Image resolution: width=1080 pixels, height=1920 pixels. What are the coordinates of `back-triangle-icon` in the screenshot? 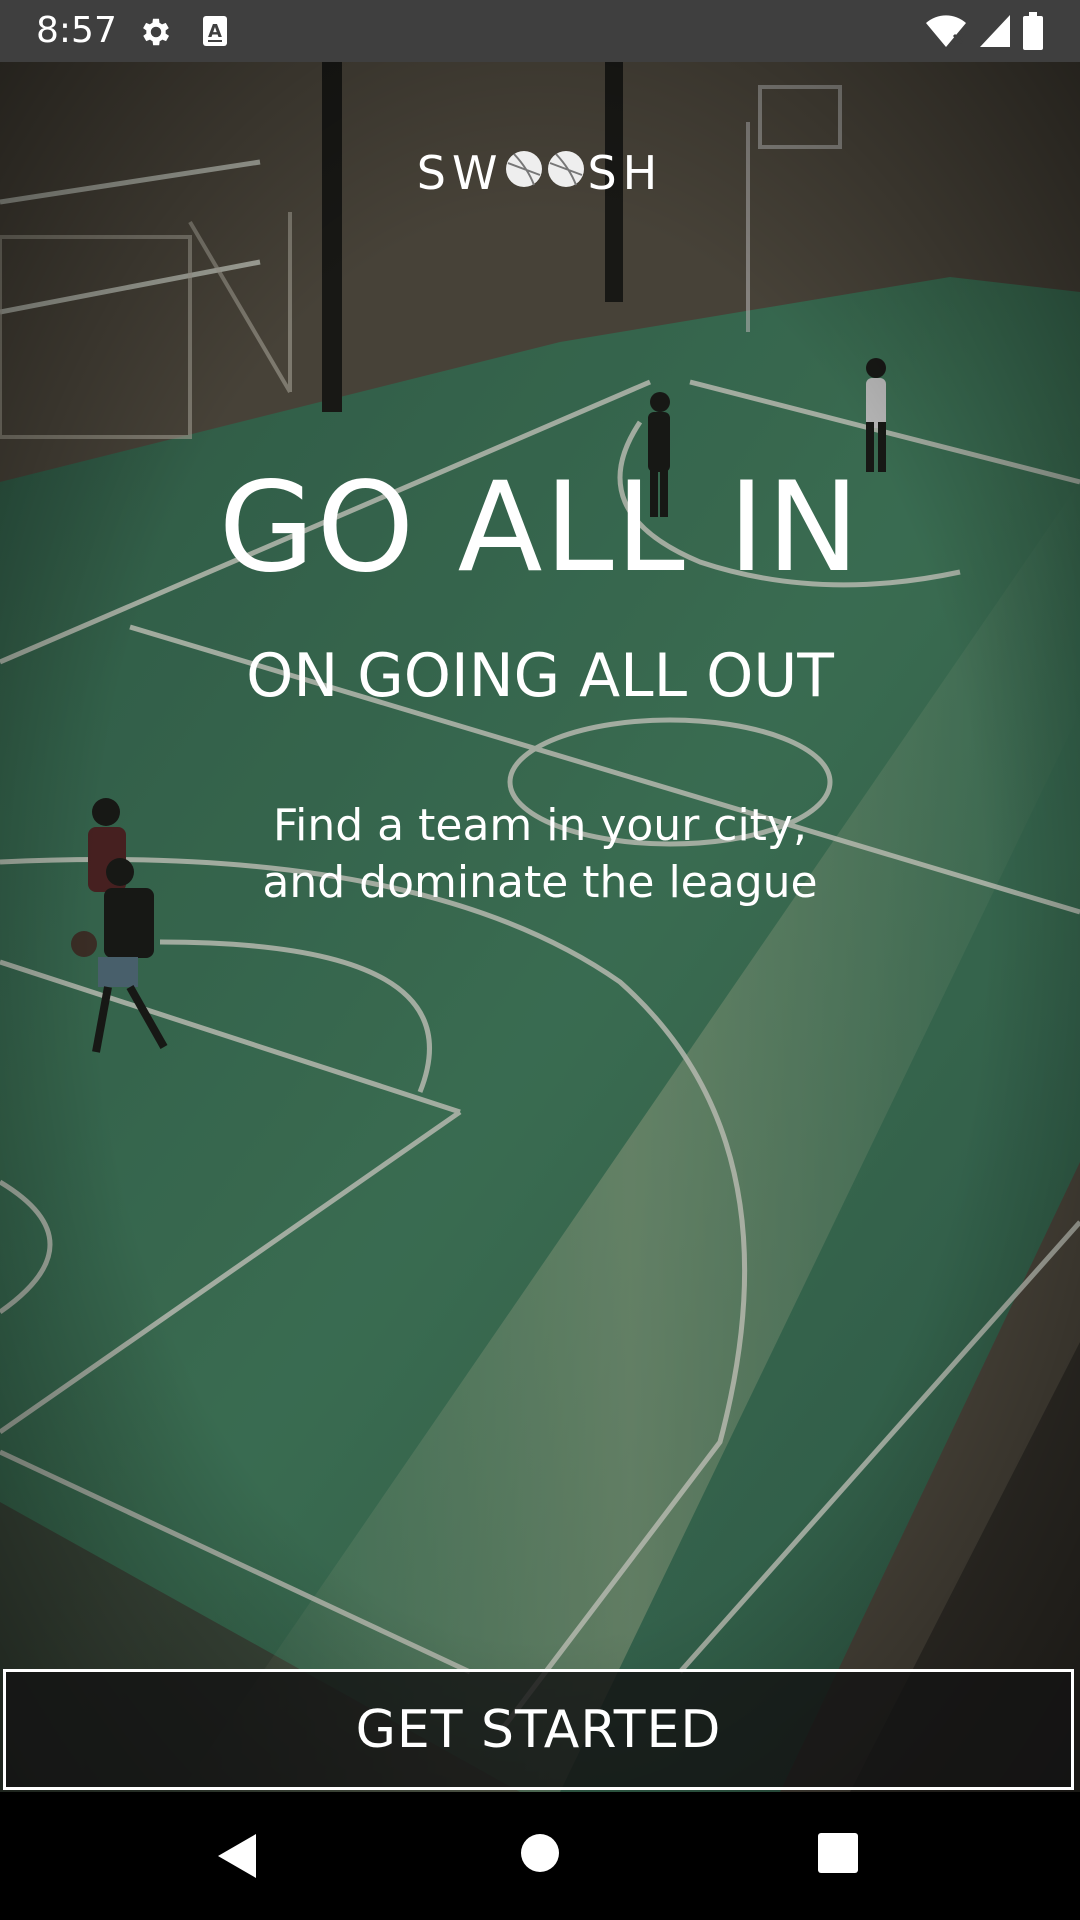 It's located at (238, 1858).